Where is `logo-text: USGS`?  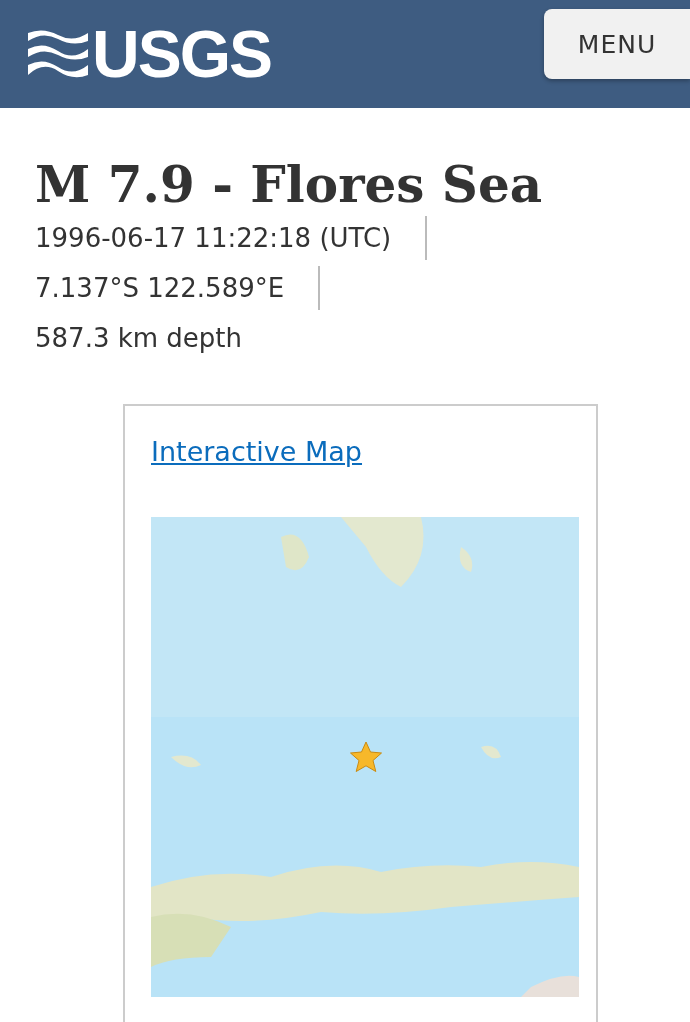 logo-text: USGS is located at coordinates (182, 54).